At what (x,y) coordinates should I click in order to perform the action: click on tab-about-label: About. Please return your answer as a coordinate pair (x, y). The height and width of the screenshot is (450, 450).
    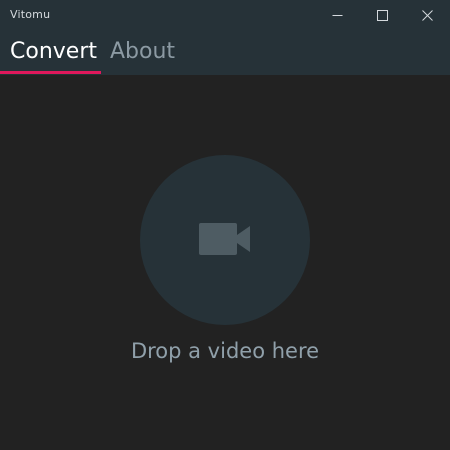
    Looking at the image, I should click on (143, 51).